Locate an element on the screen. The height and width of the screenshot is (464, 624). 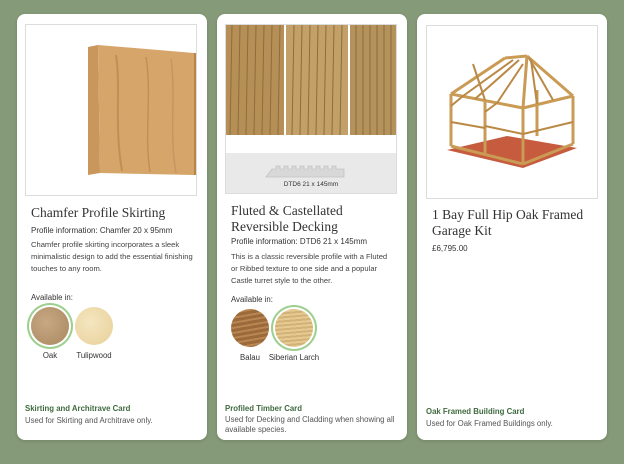
image-caption: DTD6 21 x 145mm is located at coordinates (311, 184).